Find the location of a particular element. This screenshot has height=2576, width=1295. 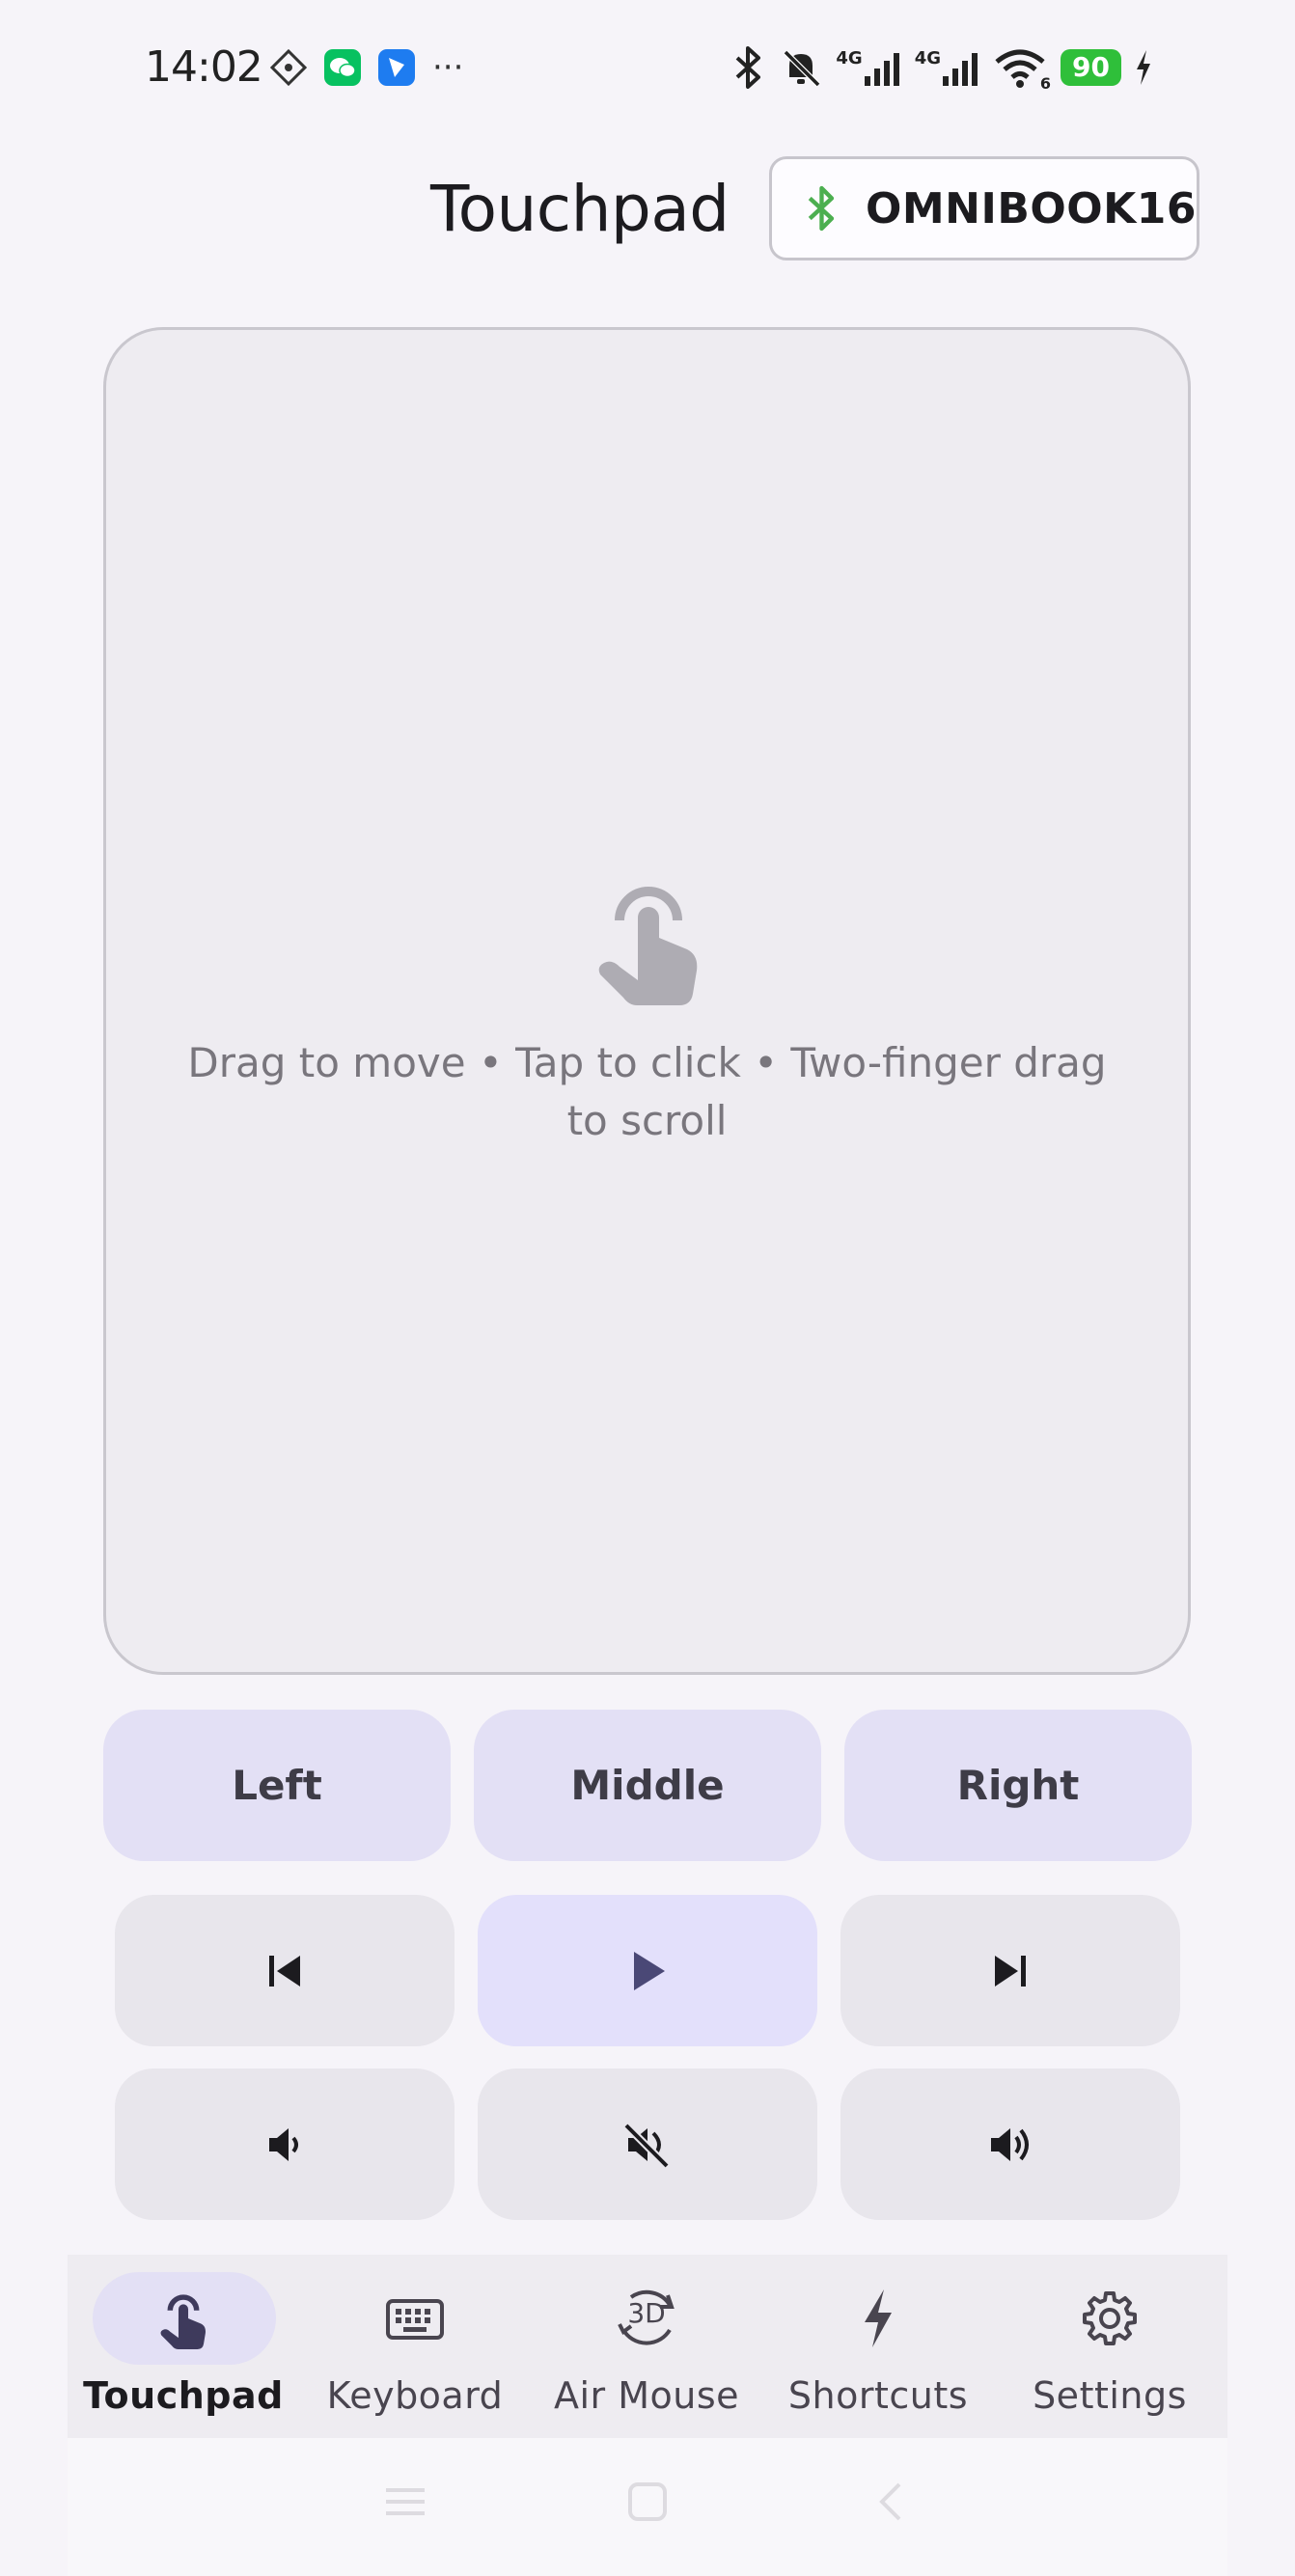

button-label: Right is located at coordinates (1018, 1786).